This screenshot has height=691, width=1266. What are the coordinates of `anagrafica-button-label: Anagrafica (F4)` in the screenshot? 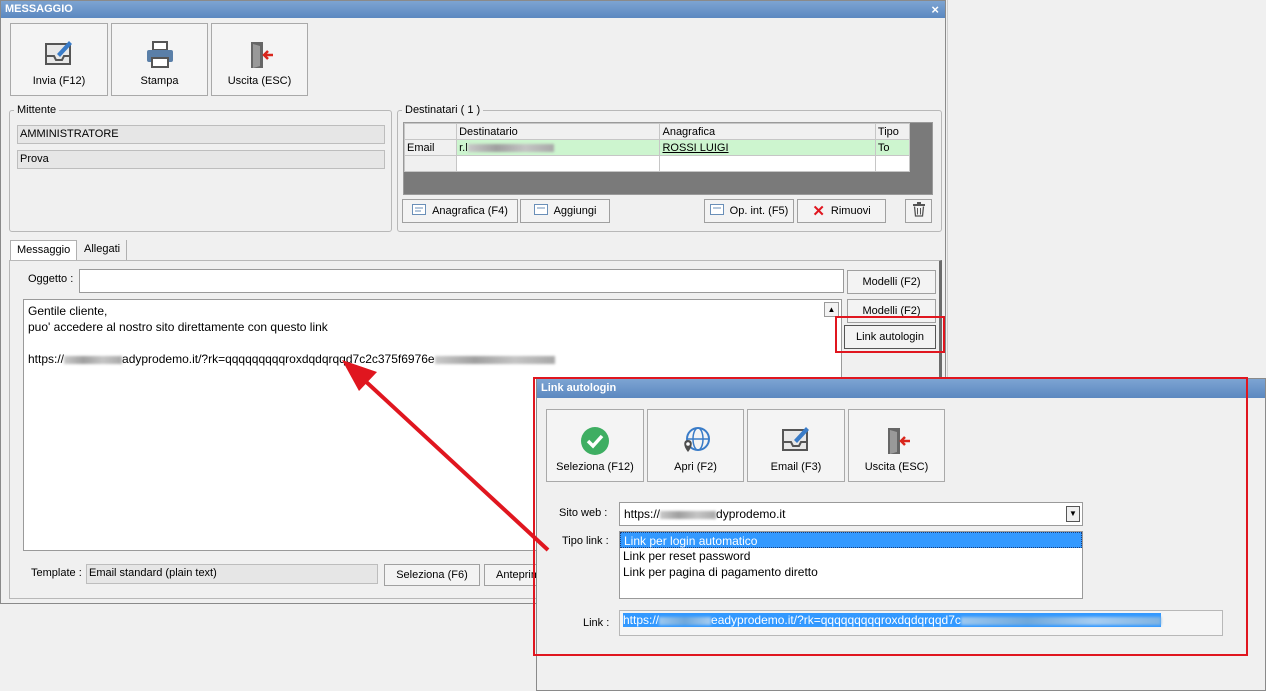 It's located at (470, 211).